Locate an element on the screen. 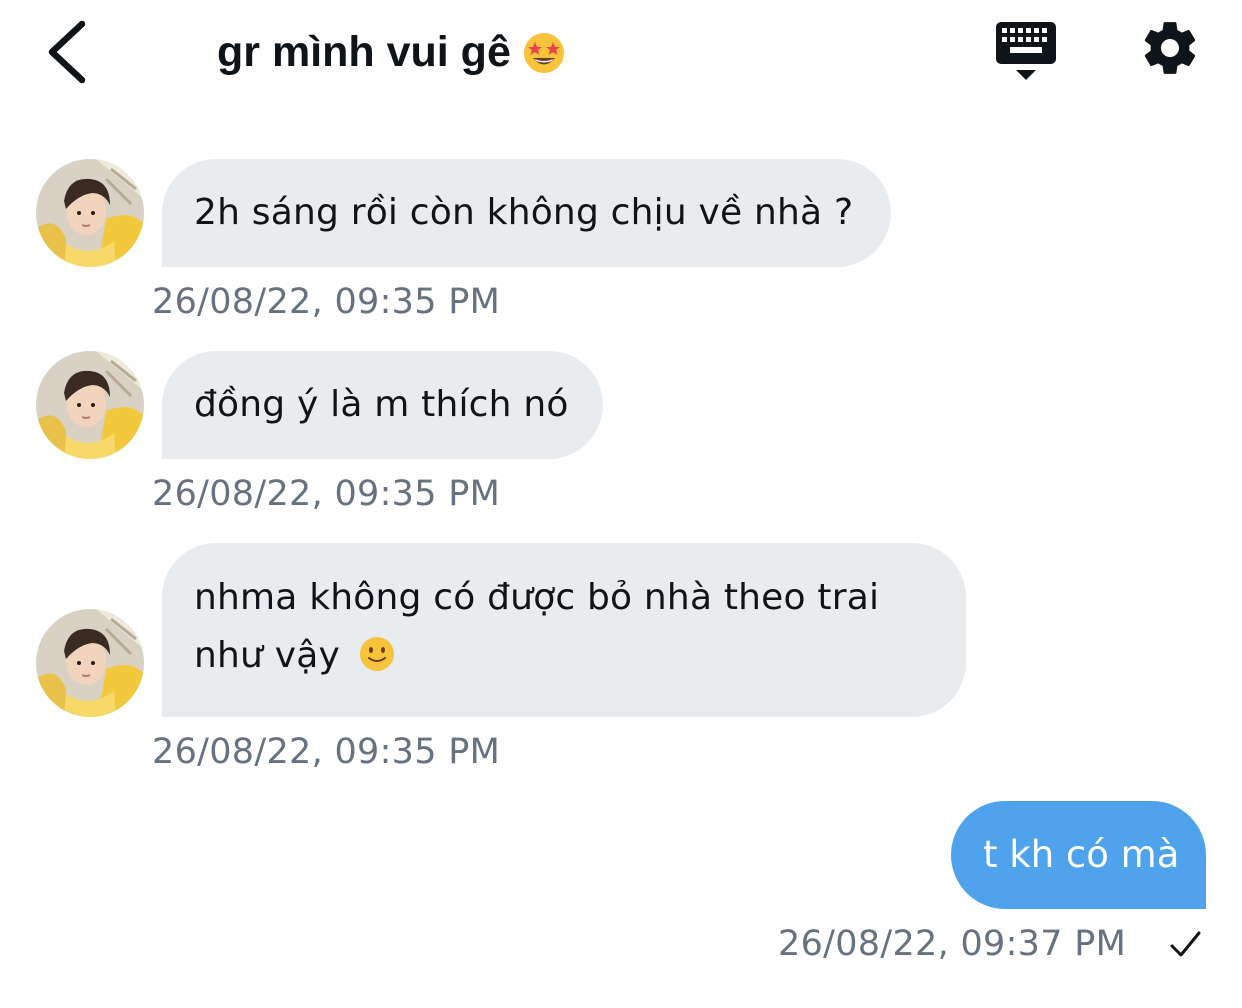 The height and width of the screenshot is (1008, 1242). message-timestamp: 26/08/22, 09:37 PM is located at coordinates (952, 944).